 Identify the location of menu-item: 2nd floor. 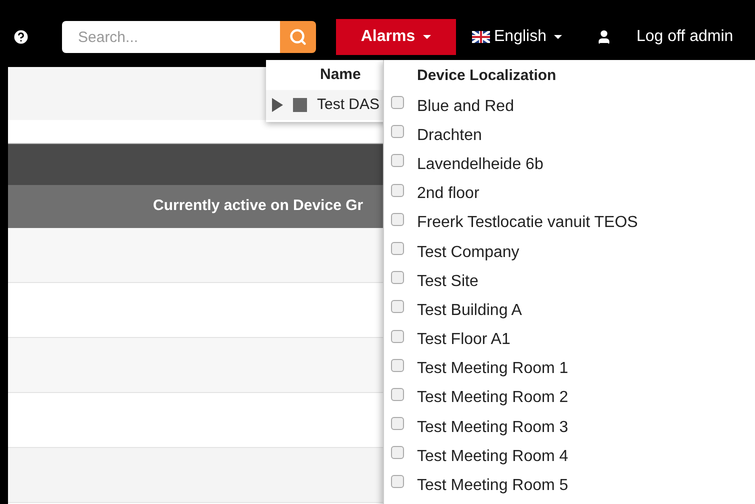
(448, 194).